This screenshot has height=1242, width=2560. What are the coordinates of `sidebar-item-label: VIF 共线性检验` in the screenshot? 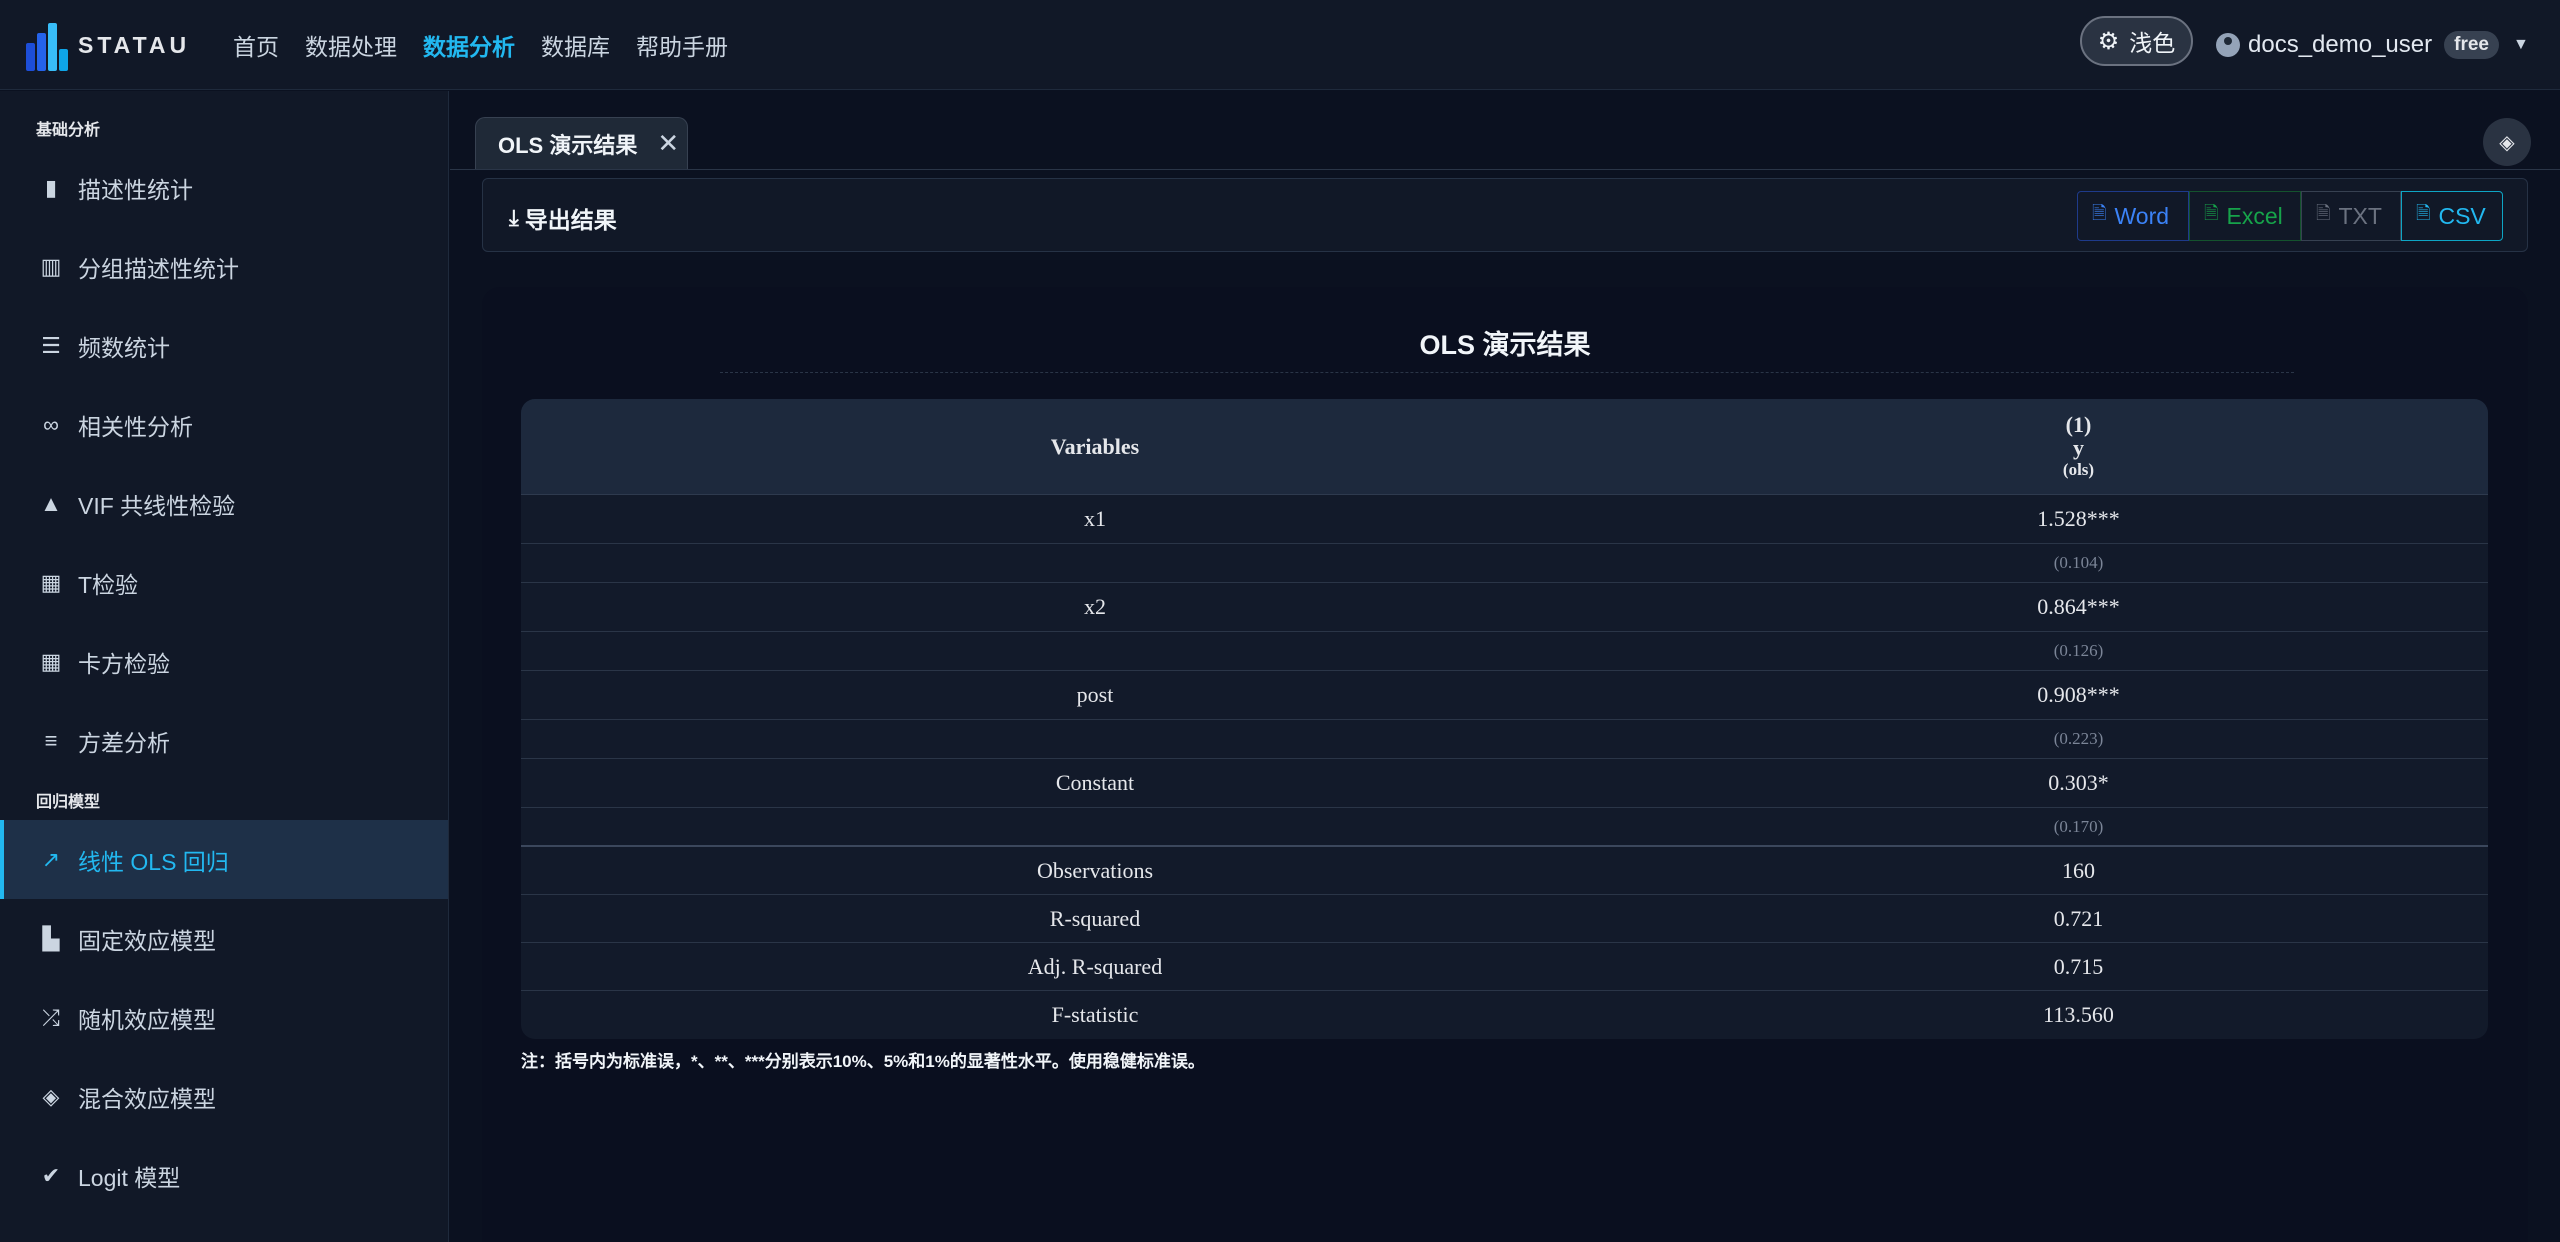 It's located at (157, 505).